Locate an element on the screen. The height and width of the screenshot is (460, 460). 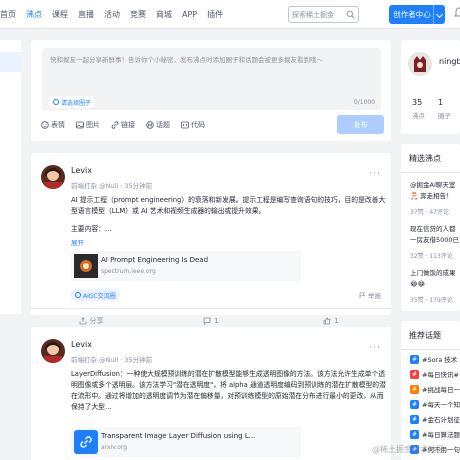
nav-courses: 课程 is located at coordinates (60, 14).